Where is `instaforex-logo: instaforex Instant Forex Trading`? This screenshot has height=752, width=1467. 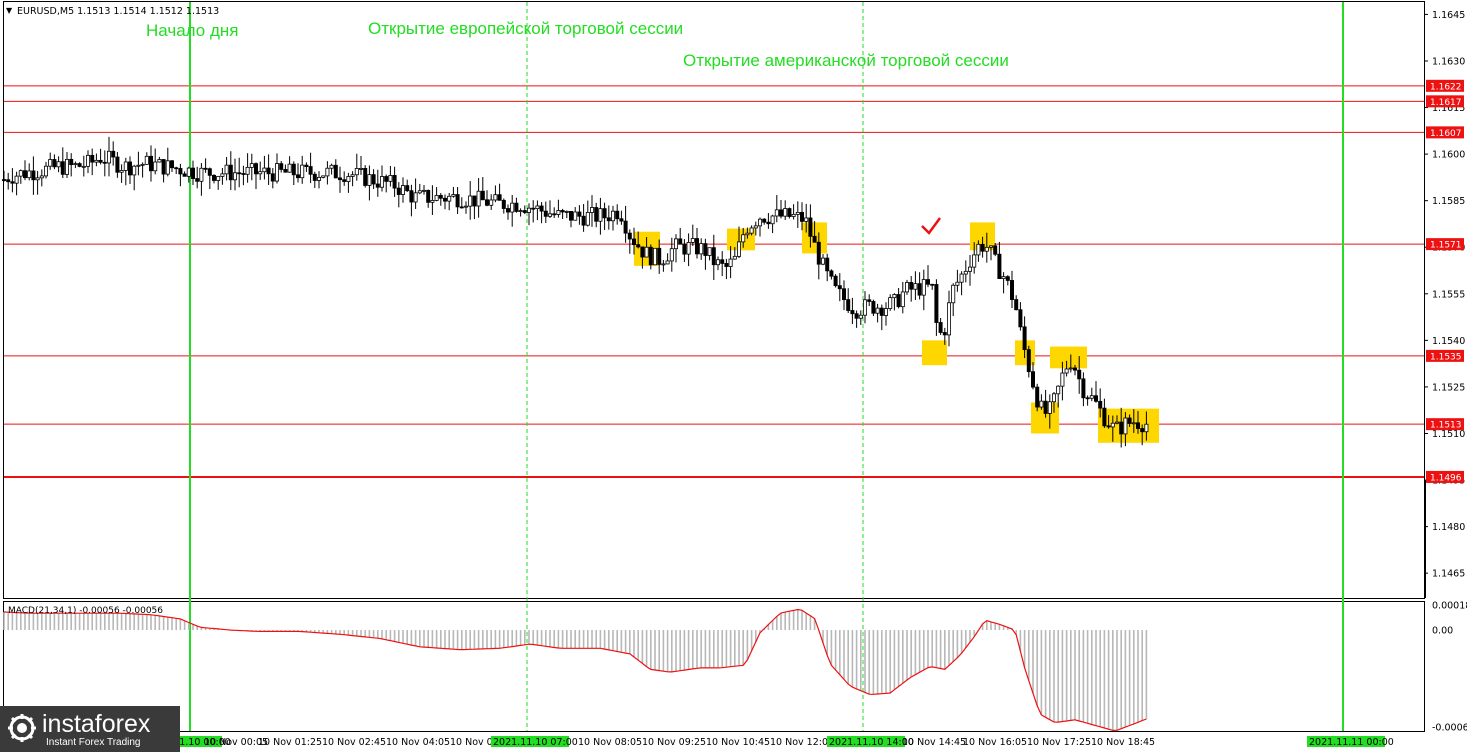
instaforex-logo: instaforex Instant Forex Trading is located at coordinates (90, 729).